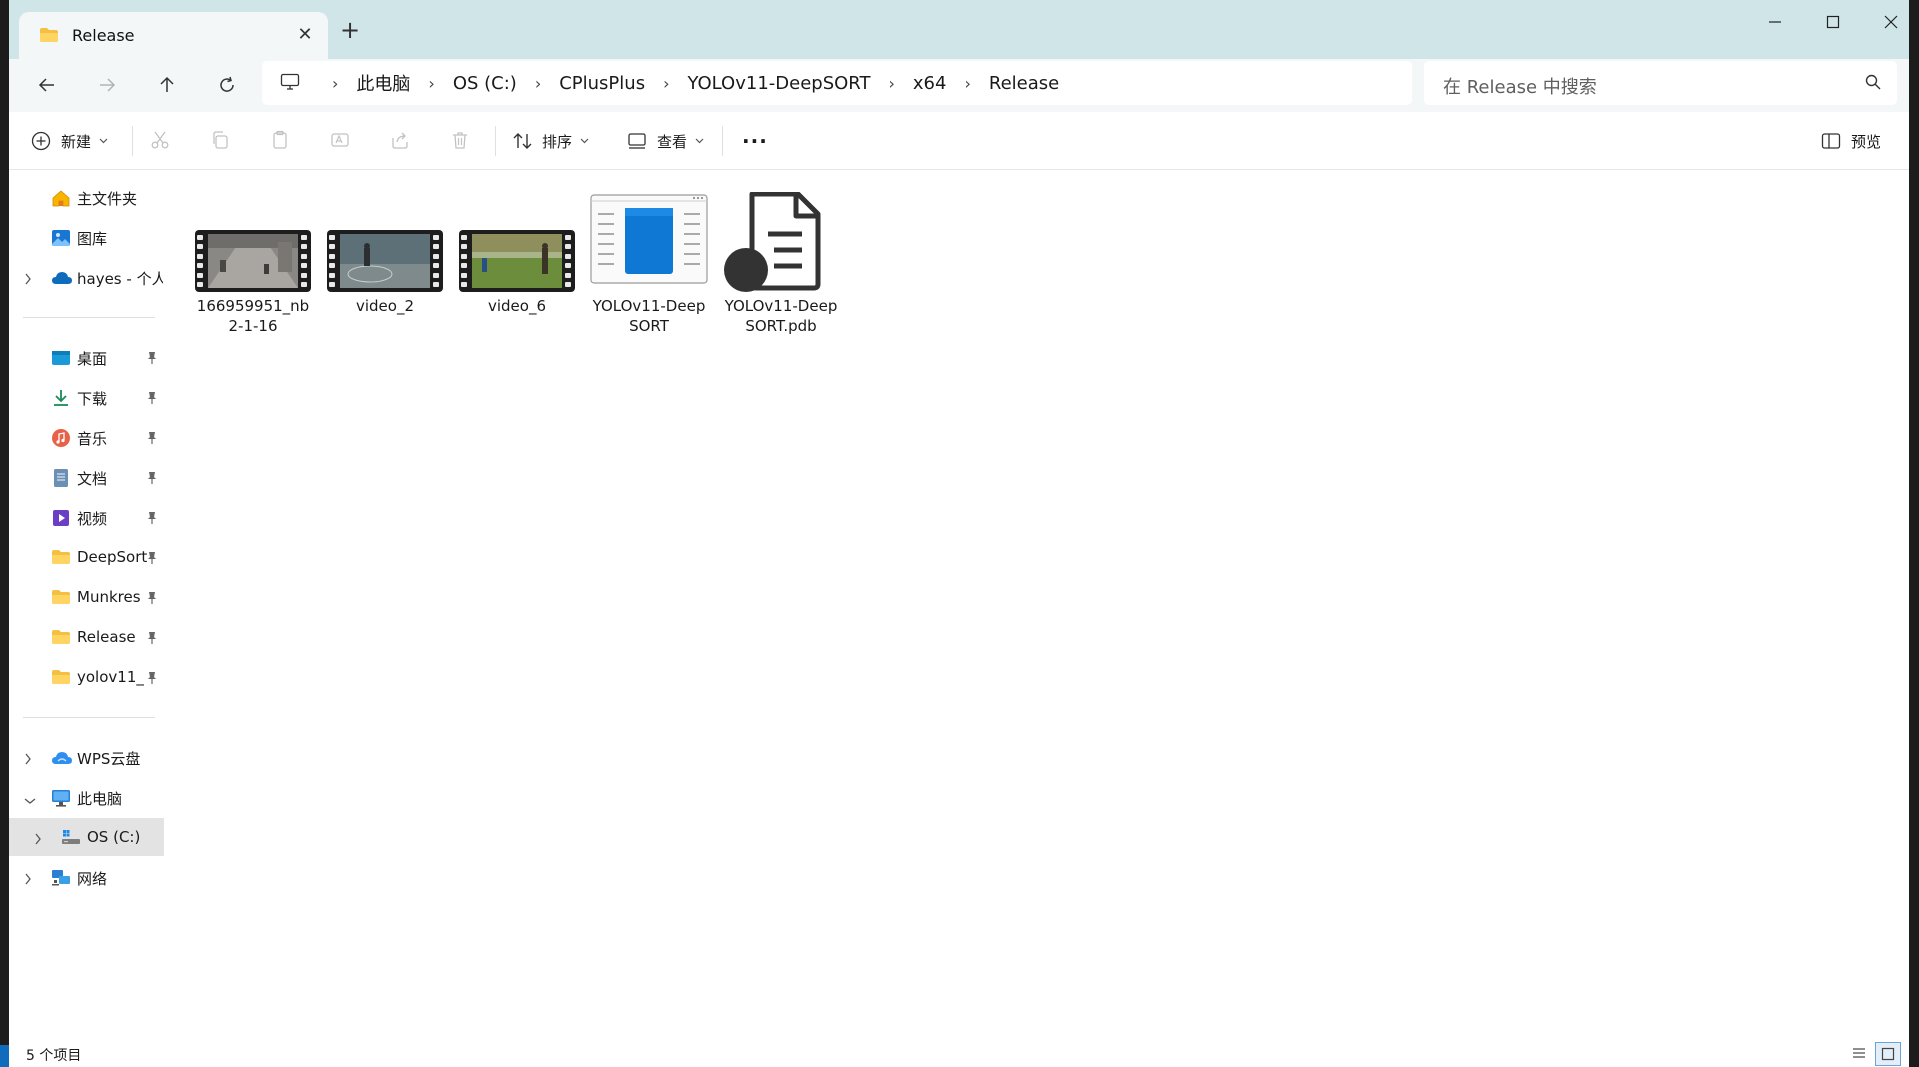  Describe the element at coordinates (173, 35) in the screenshot. I see `tab-release: Release ✕` at that location.